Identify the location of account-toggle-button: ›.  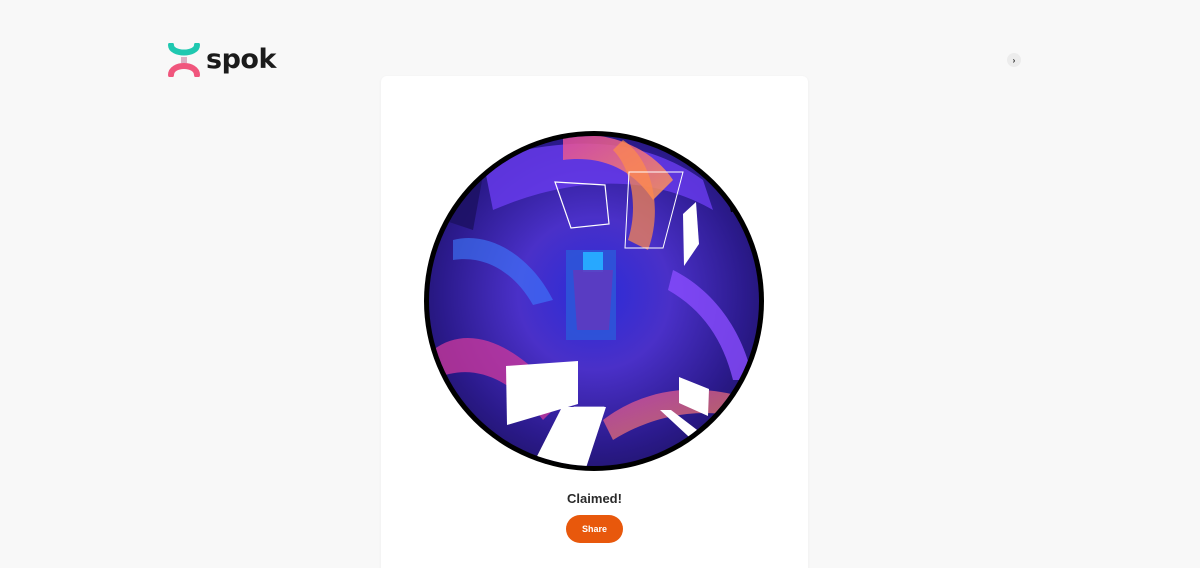
(1014, 60).